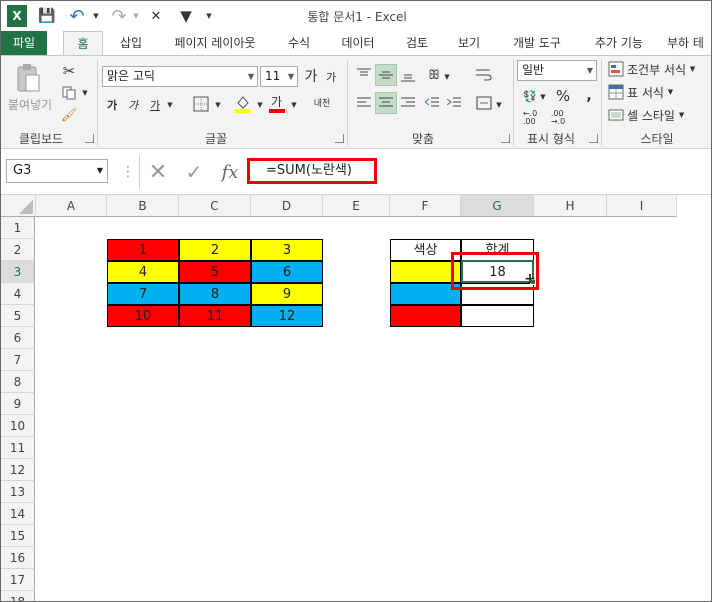 Image resolution: width=712 pixels, height=602 pixels. Describe the element at coordinates (616, 92) in the screenshot. I see `format-as-table-icon` at that location.